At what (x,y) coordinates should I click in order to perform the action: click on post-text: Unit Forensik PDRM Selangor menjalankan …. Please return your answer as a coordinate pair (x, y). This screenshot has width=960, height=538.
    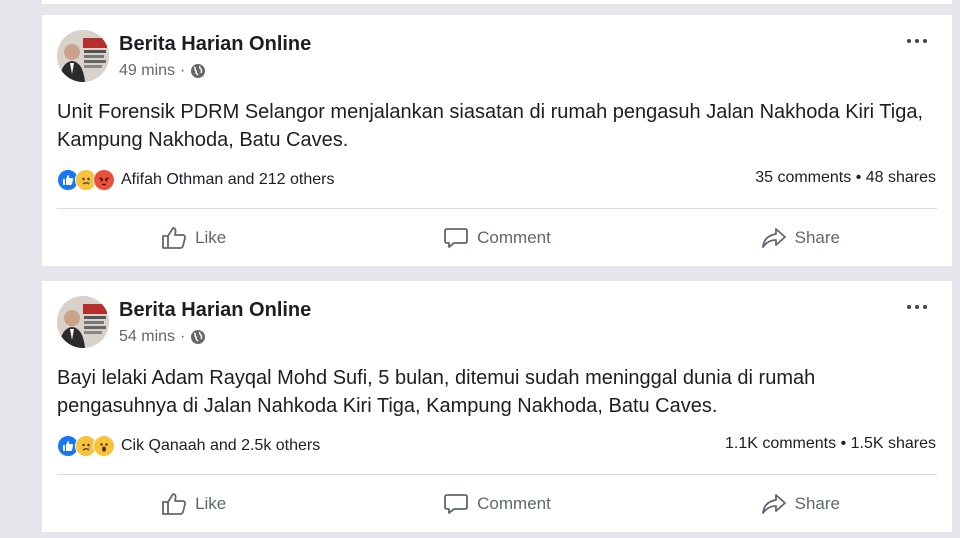
    Looking at the image, I should click on (490, 126).